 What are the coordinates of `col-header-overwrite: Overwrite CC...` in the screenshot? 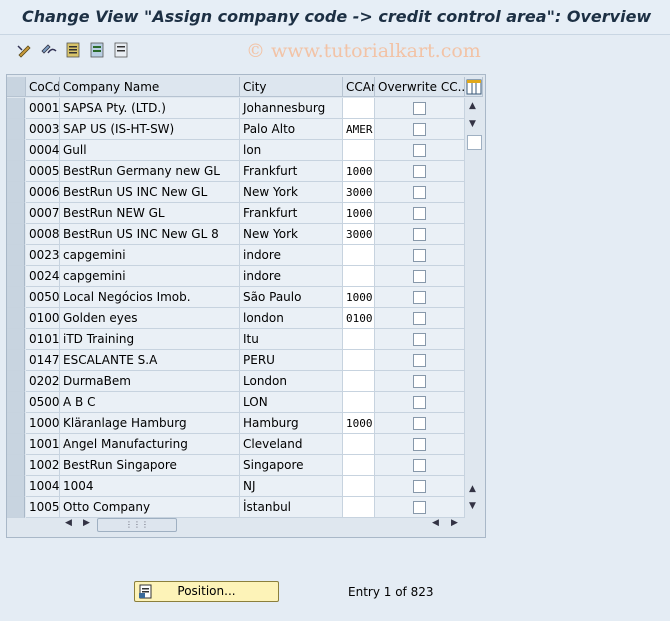 It's located at (420, 87).